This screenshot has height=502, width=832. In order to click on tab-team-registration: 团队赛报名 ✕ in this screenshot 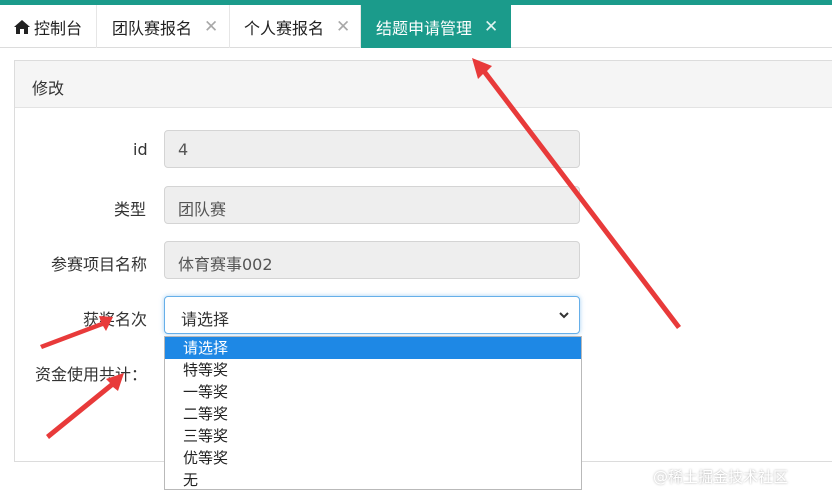, I will do `click(165, 26)`.